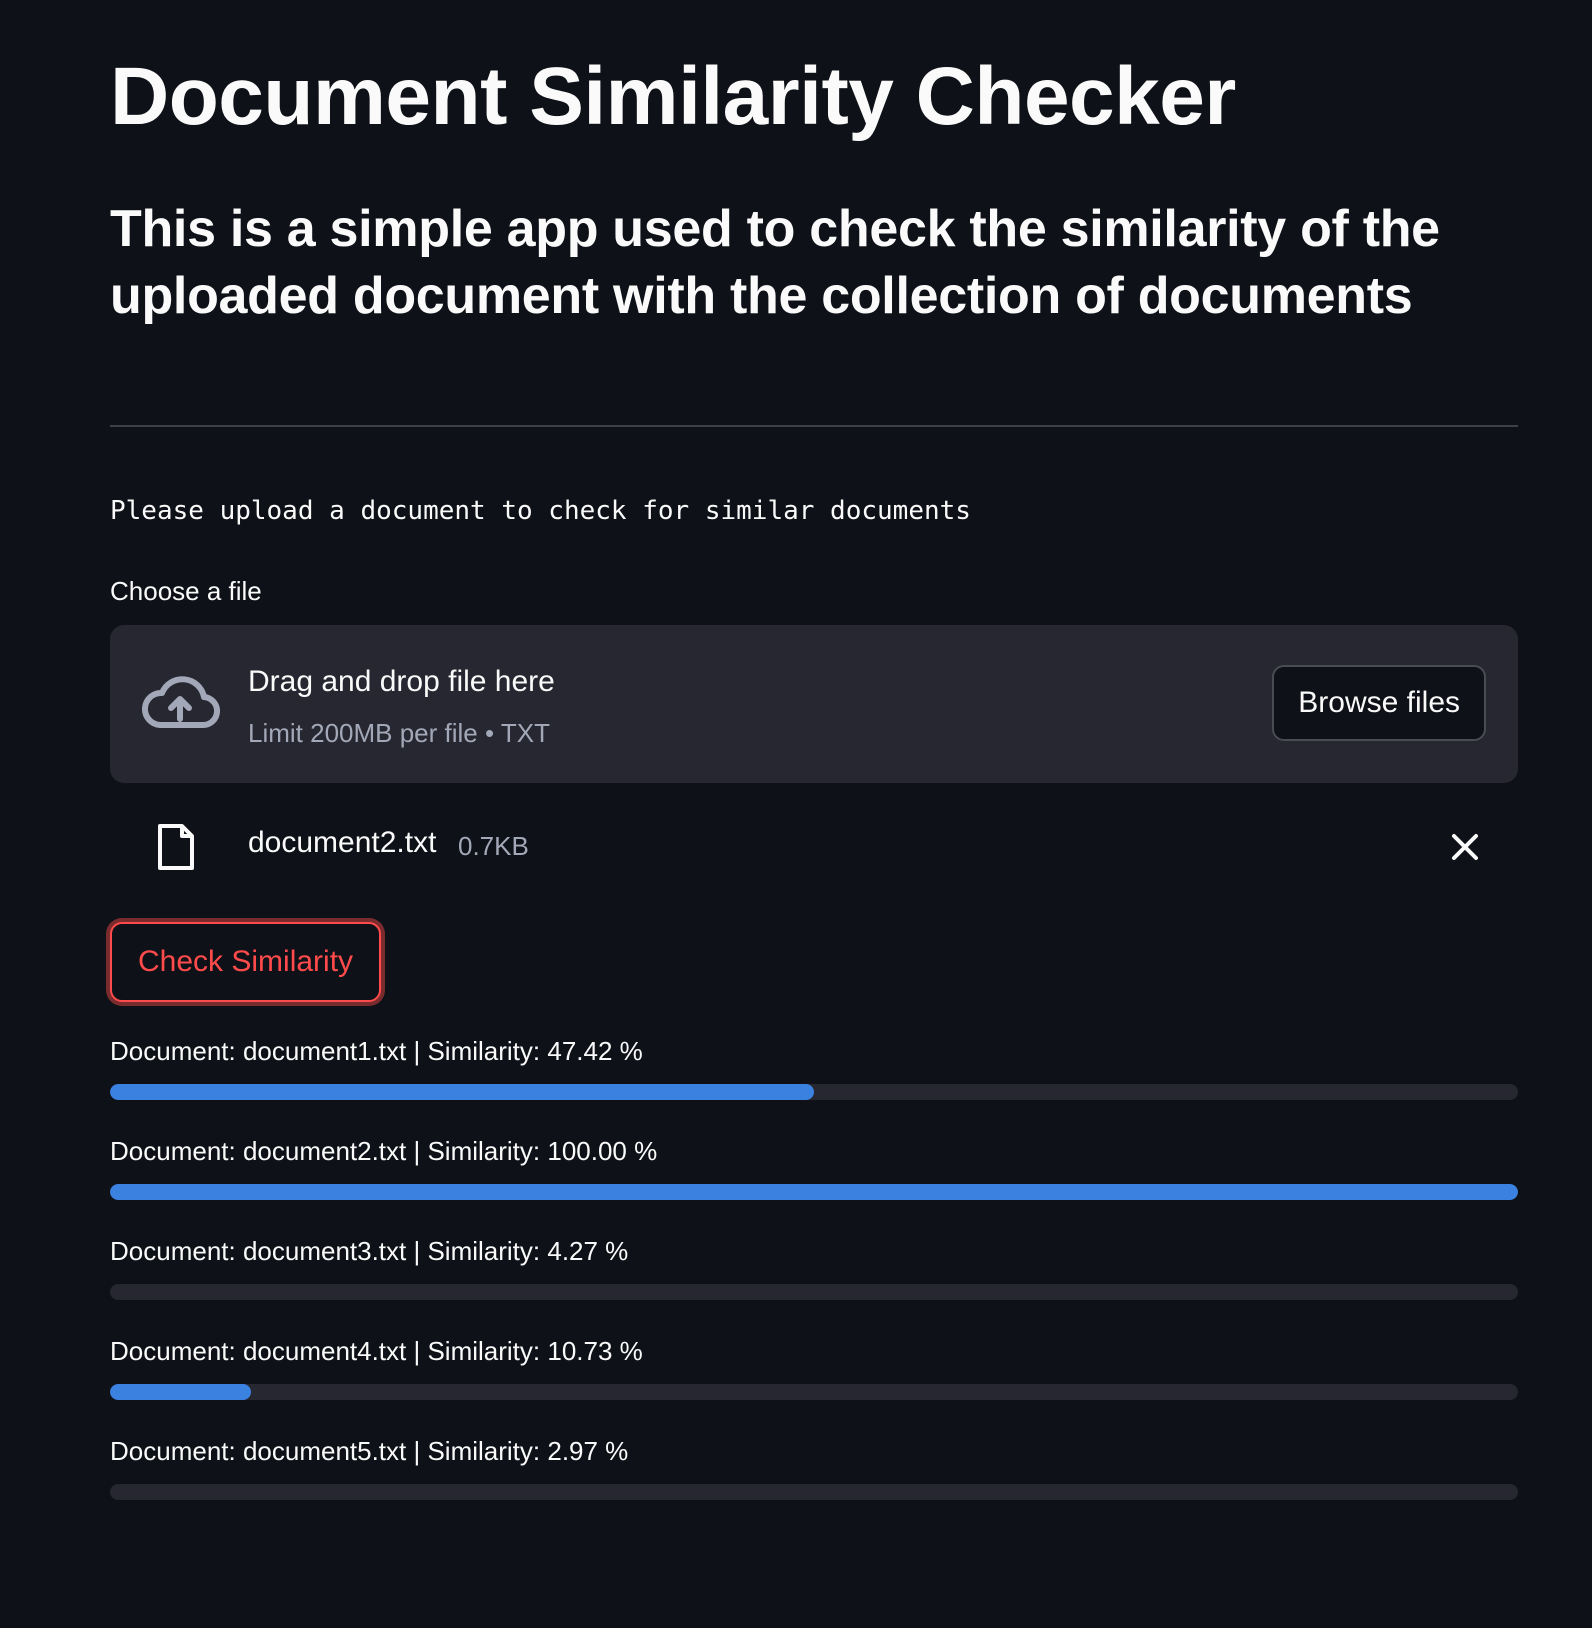 The width and height of the screenshot is (1592, 1628). I want to click on uploaded-file-size: 0.7KB, so click(493, 846).